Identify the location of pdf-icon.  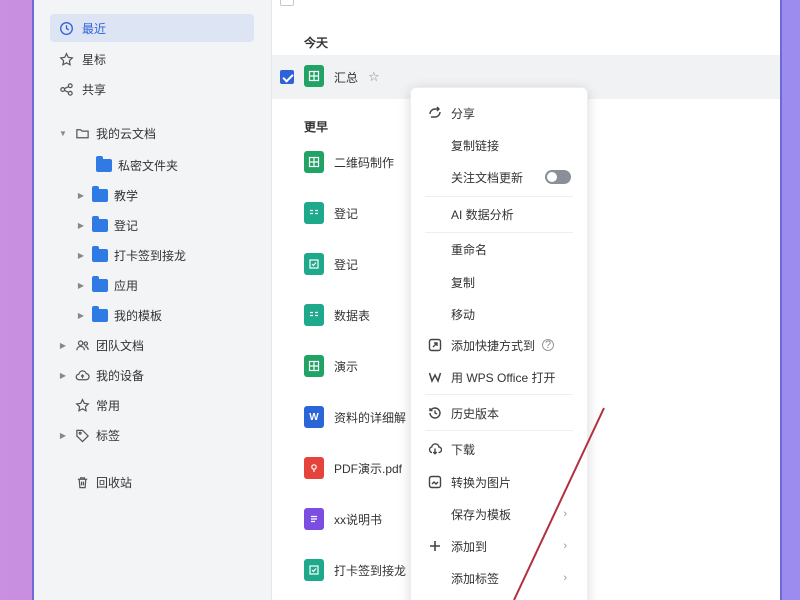
(314, 468).